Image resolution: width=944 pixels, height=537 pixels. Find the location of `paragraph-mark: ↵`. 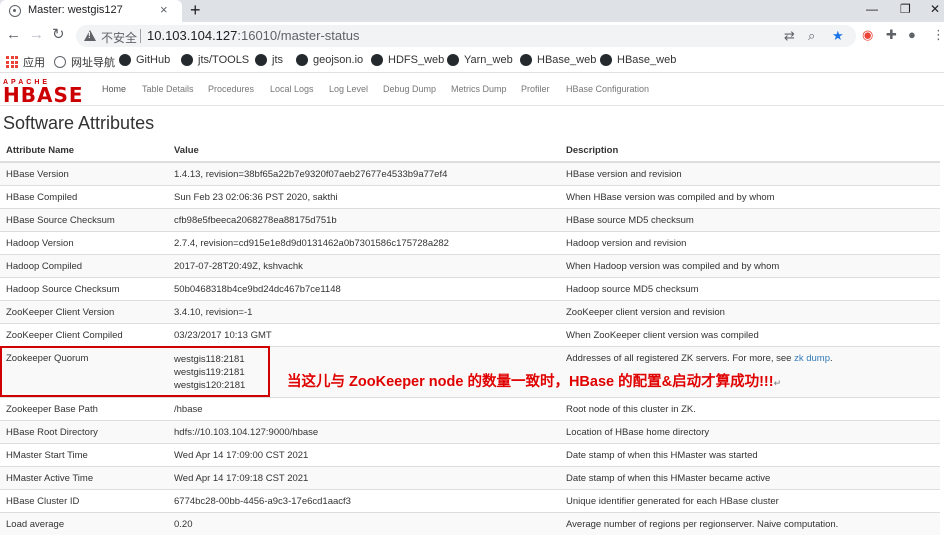

paragraph-mark: ↵ is located at coordinates (777, 383).